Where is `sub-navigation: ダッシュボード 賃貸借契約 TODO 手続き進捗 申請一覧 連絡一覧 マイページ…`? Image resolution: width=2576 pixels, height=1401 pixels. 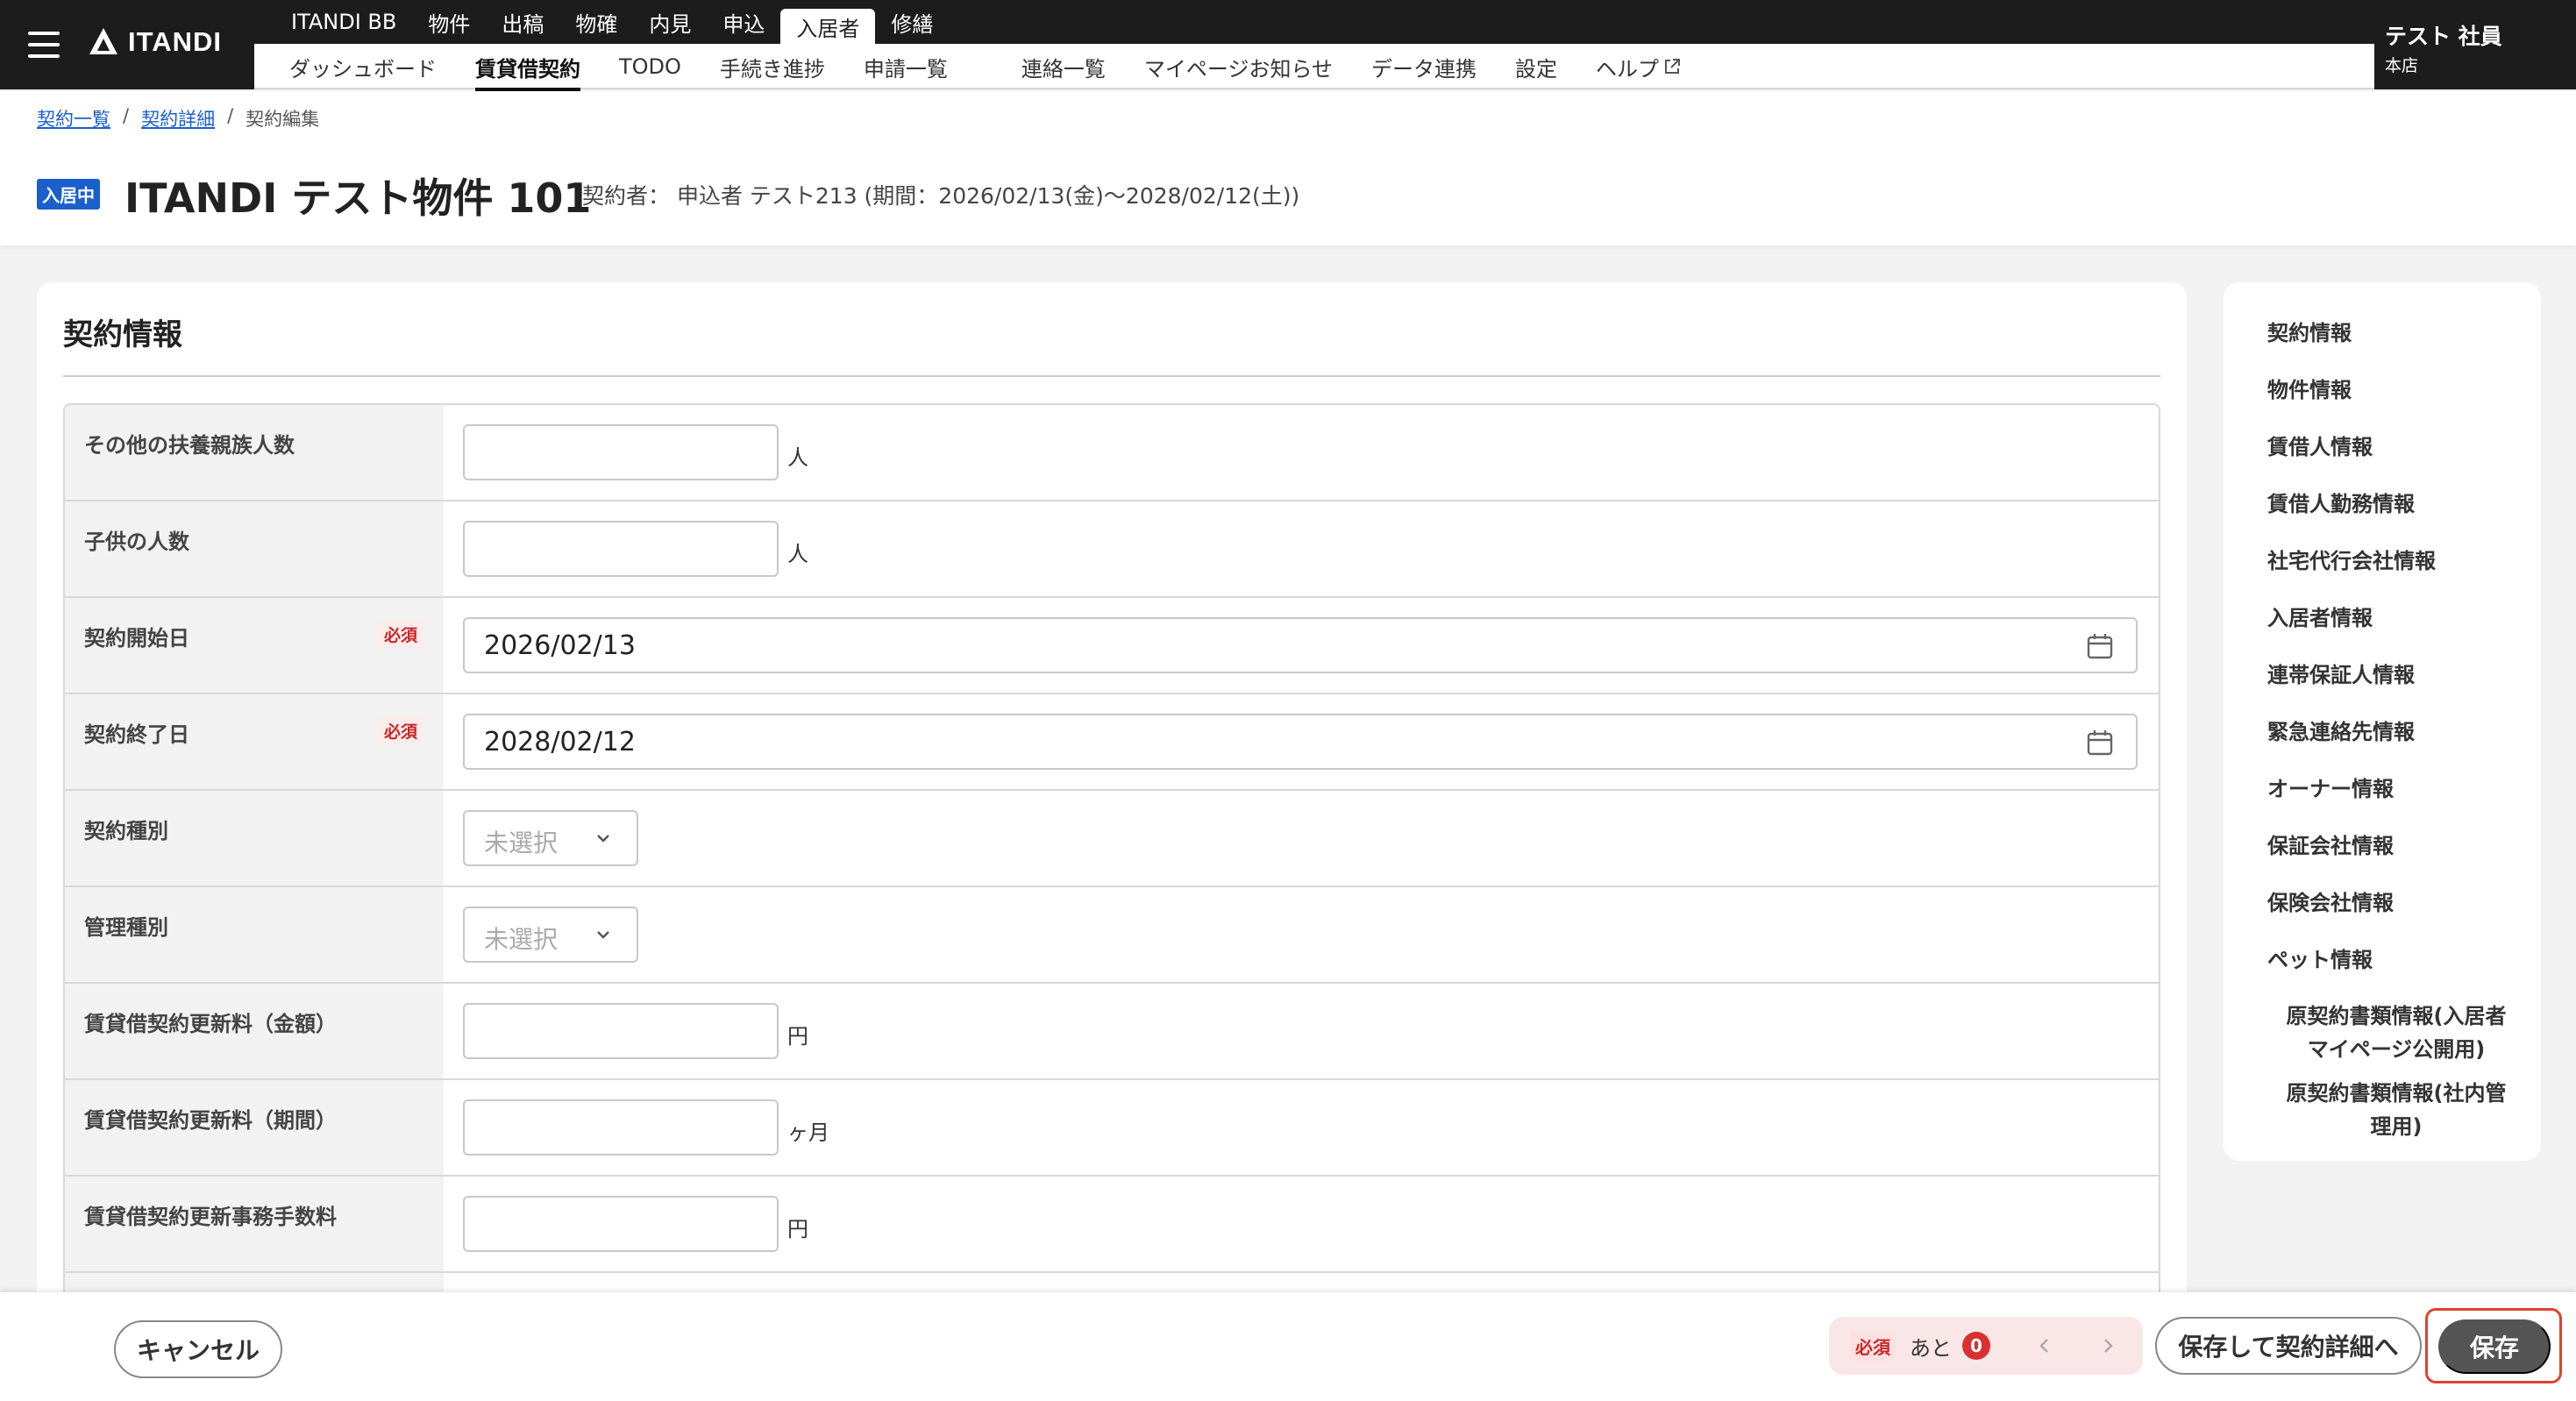
sub-navigation: ダッシュボード 賃貸借契約 TODO 手続き進捗 申請一覧 連絡一覧 マイページ… is located at coordinates (1314, 67).